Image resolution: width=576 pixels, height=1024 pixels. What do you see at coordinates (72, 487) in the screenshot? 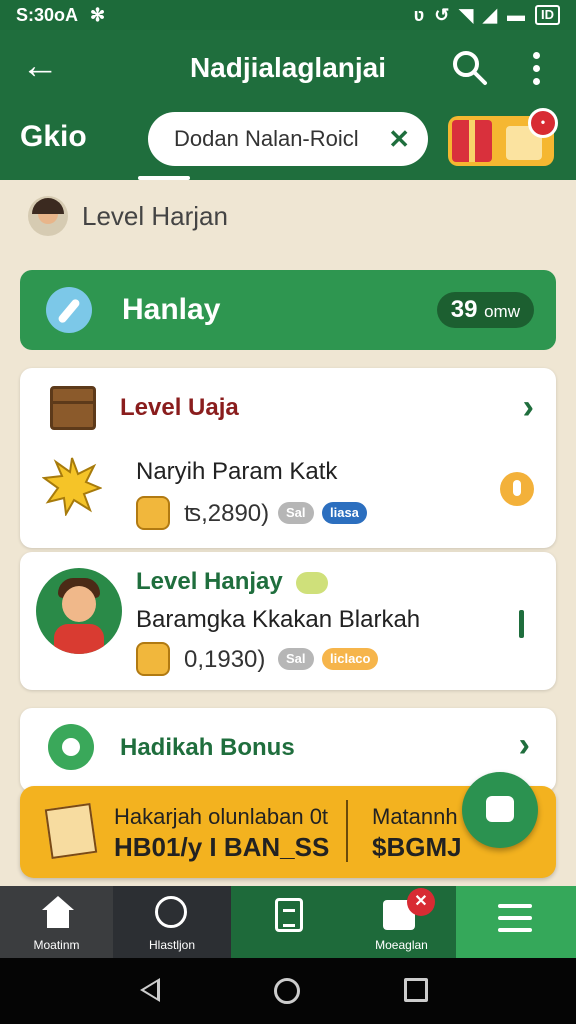
I see `sun-burst-icon` at bounding box center [72, 487].